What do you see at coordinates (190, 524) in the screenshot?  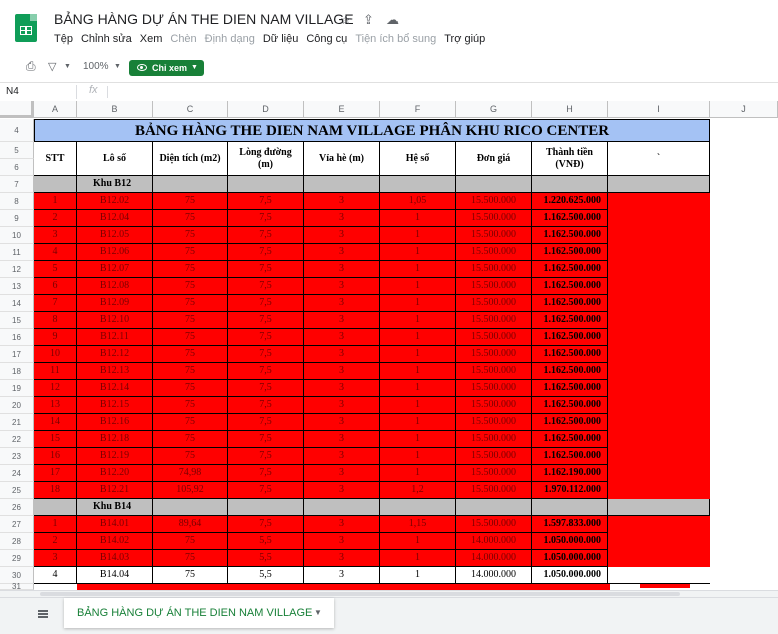 I see `table-cell: 89,64` at bounding box center [190, 524].